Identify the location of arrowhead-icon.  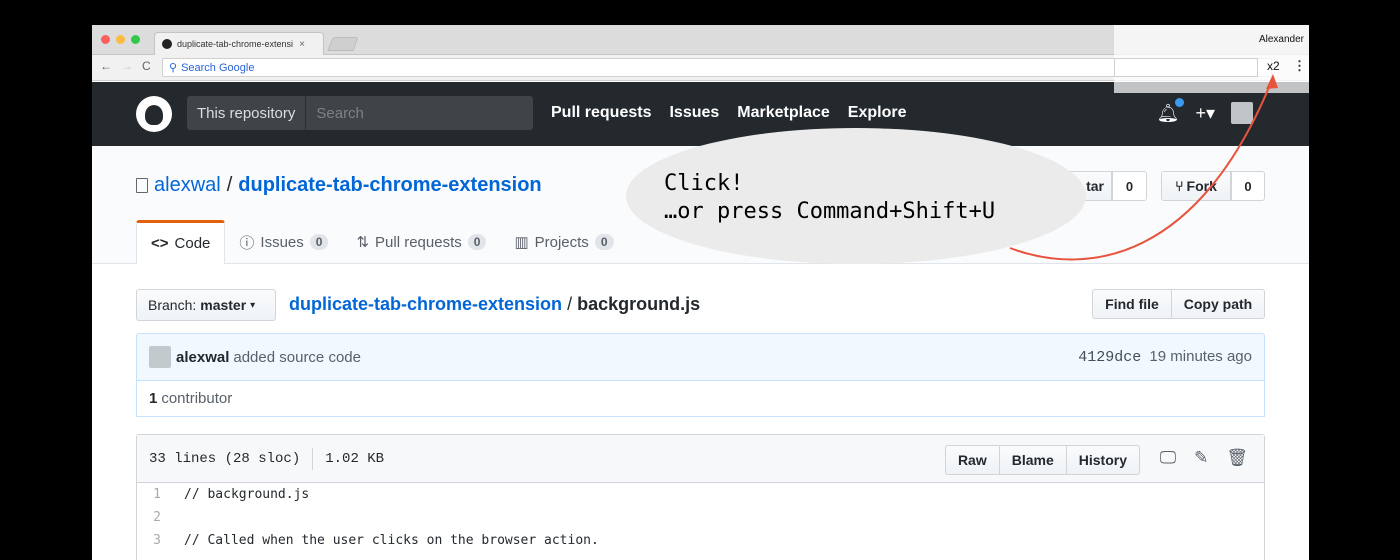
(1272, 81).